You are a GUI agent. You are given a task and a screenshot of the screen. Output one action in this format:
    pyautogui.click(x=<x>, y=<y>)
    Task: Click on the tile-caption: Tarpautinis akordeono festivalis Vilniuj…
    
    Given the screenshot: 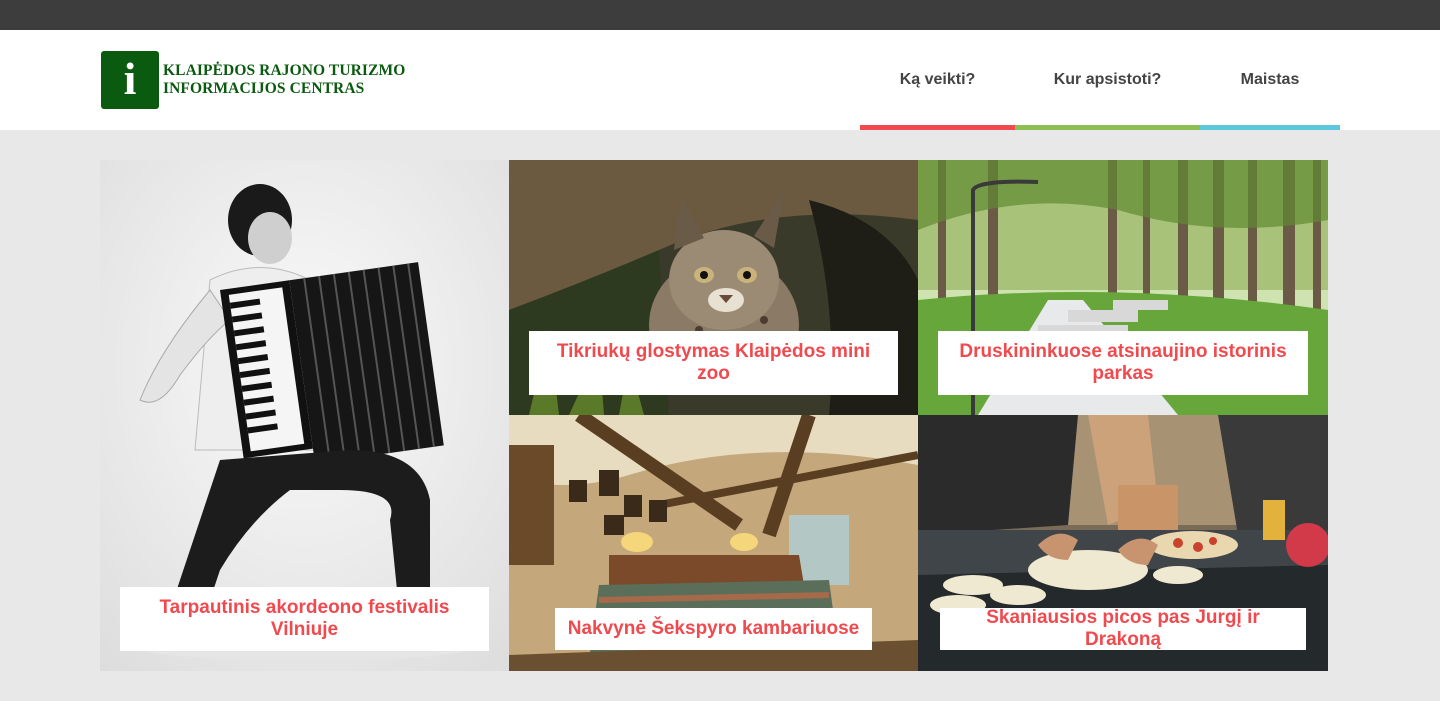 What is the action you would take?
    pyautogui.click(x=304, y=619)
    